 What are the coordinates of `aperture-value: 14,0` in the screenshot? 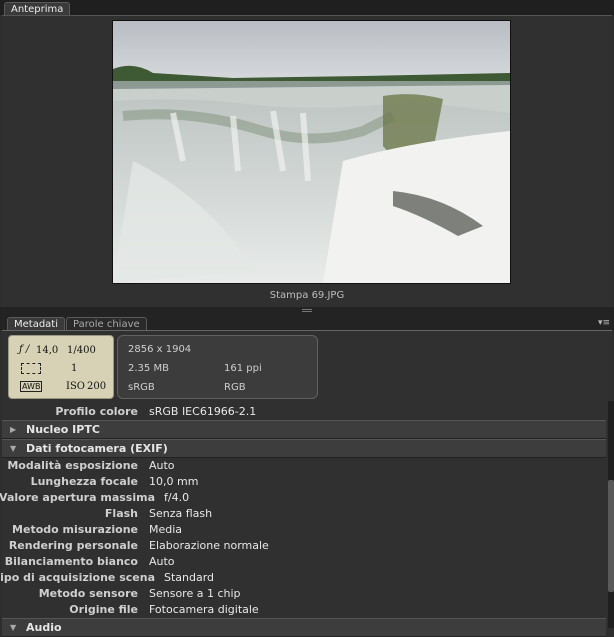 It's located at (47, 350).